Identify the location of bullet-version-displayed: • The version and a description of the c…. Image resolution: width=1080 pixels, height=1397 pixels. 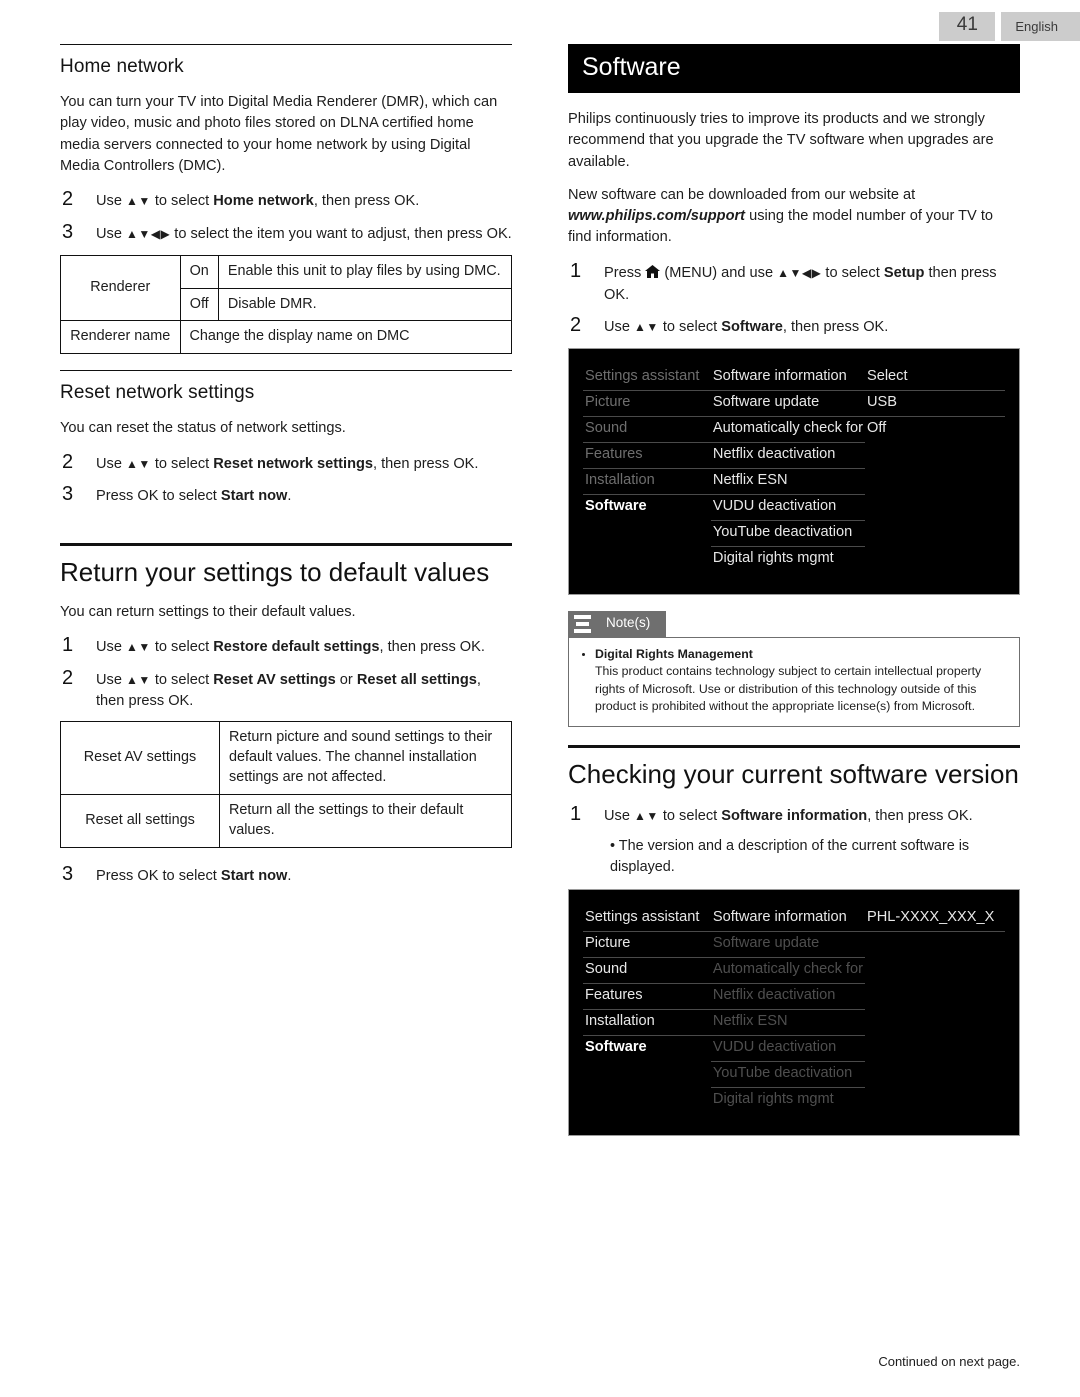
(790, 856).